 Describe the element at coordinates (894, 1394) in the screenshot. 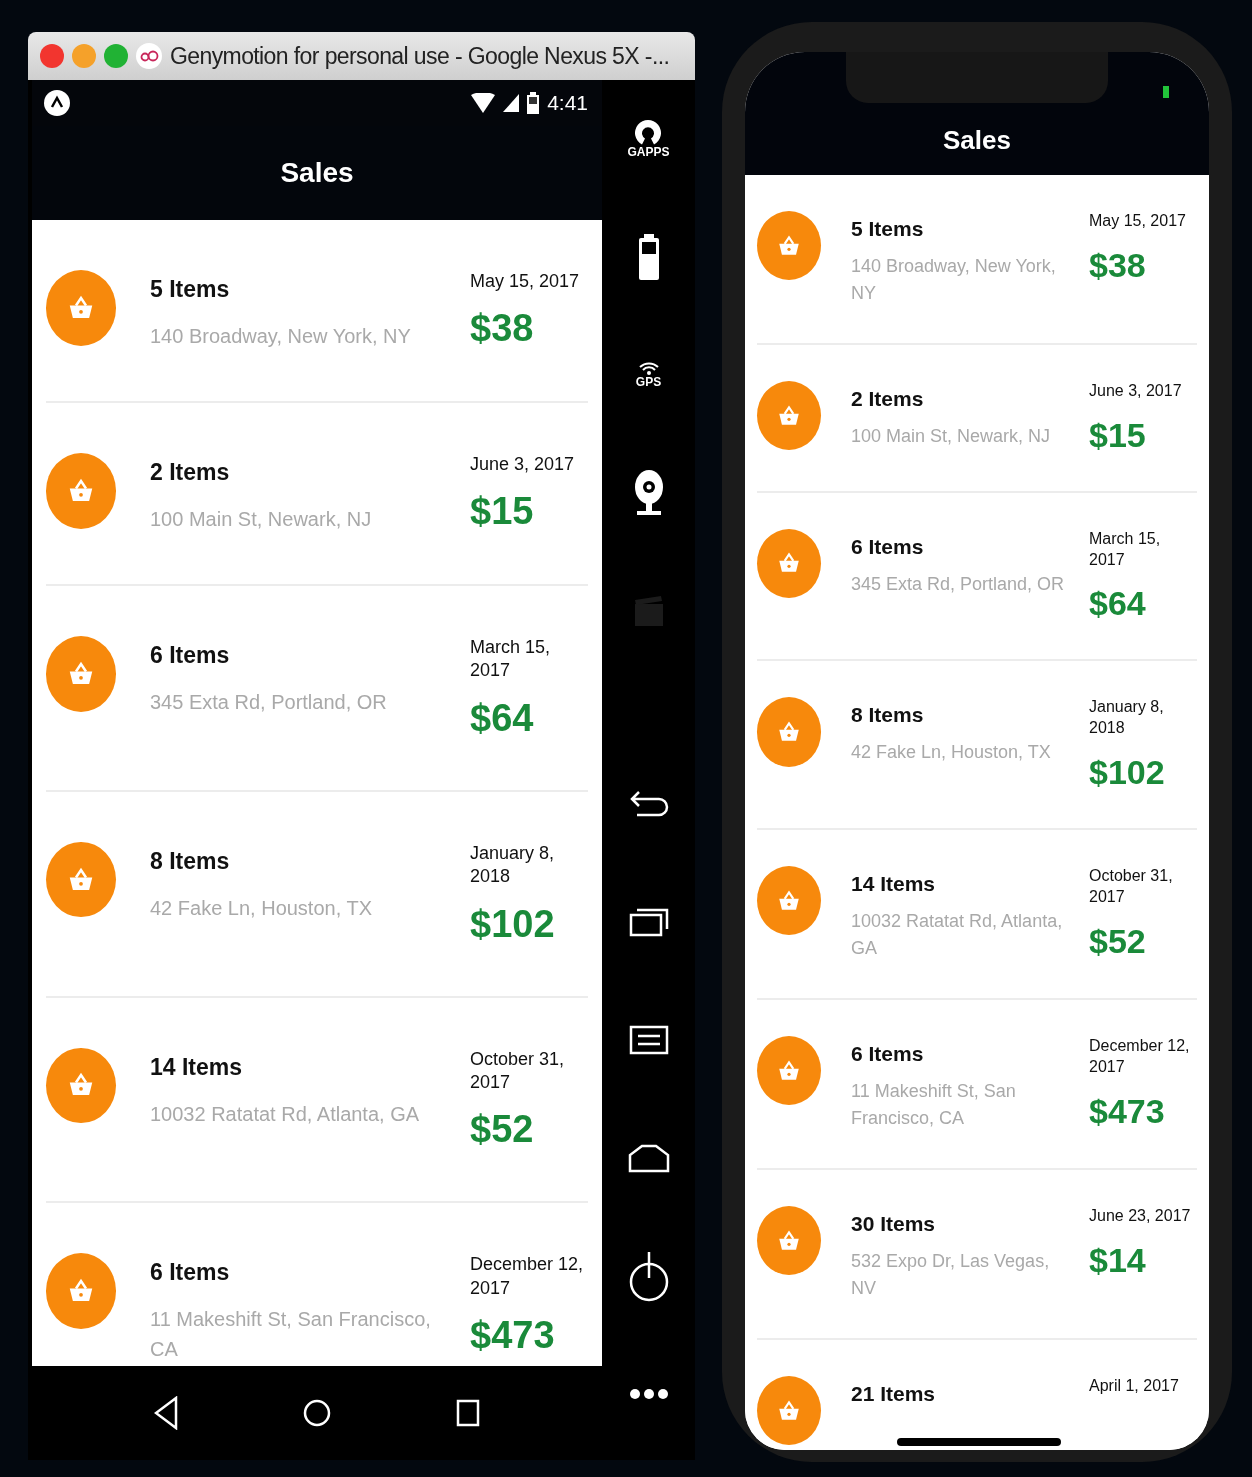

I see `item-count: 21 Items` at that location.